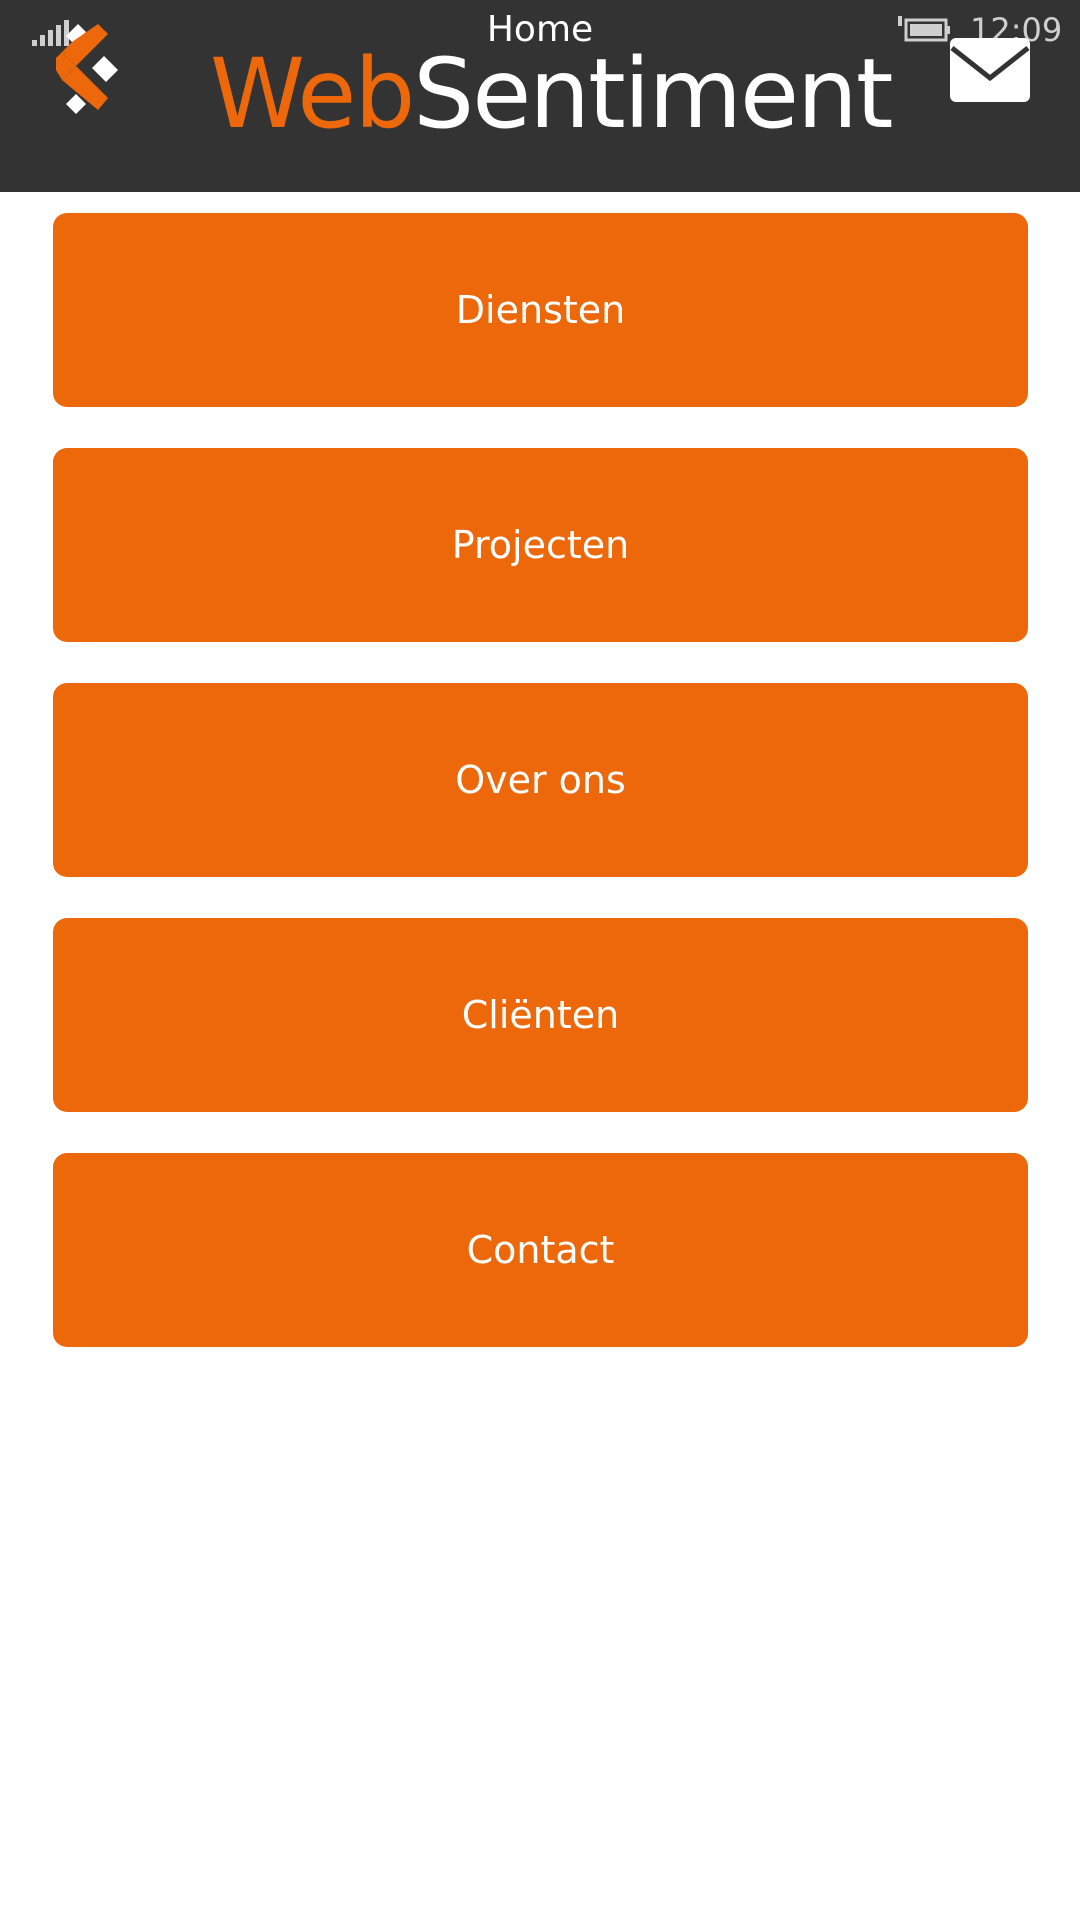  I want to click on menu-button-clienten: Cliënten, so click(540, 1015).